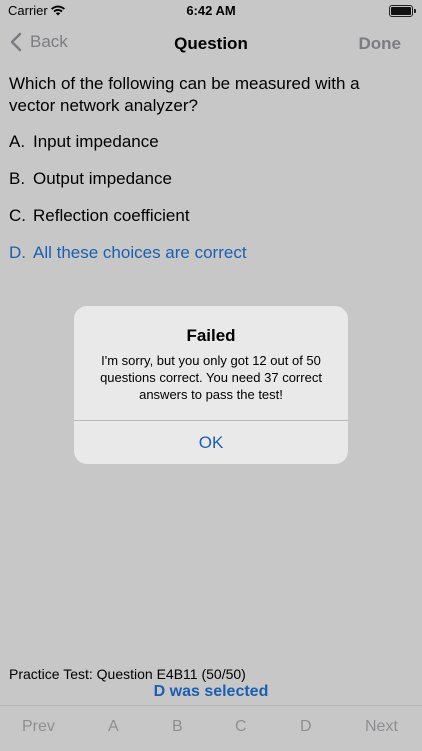 Image resolution: width=422 pixels, height=751 pixels. I want to click on answer-b-button: B, so click(177, 727).